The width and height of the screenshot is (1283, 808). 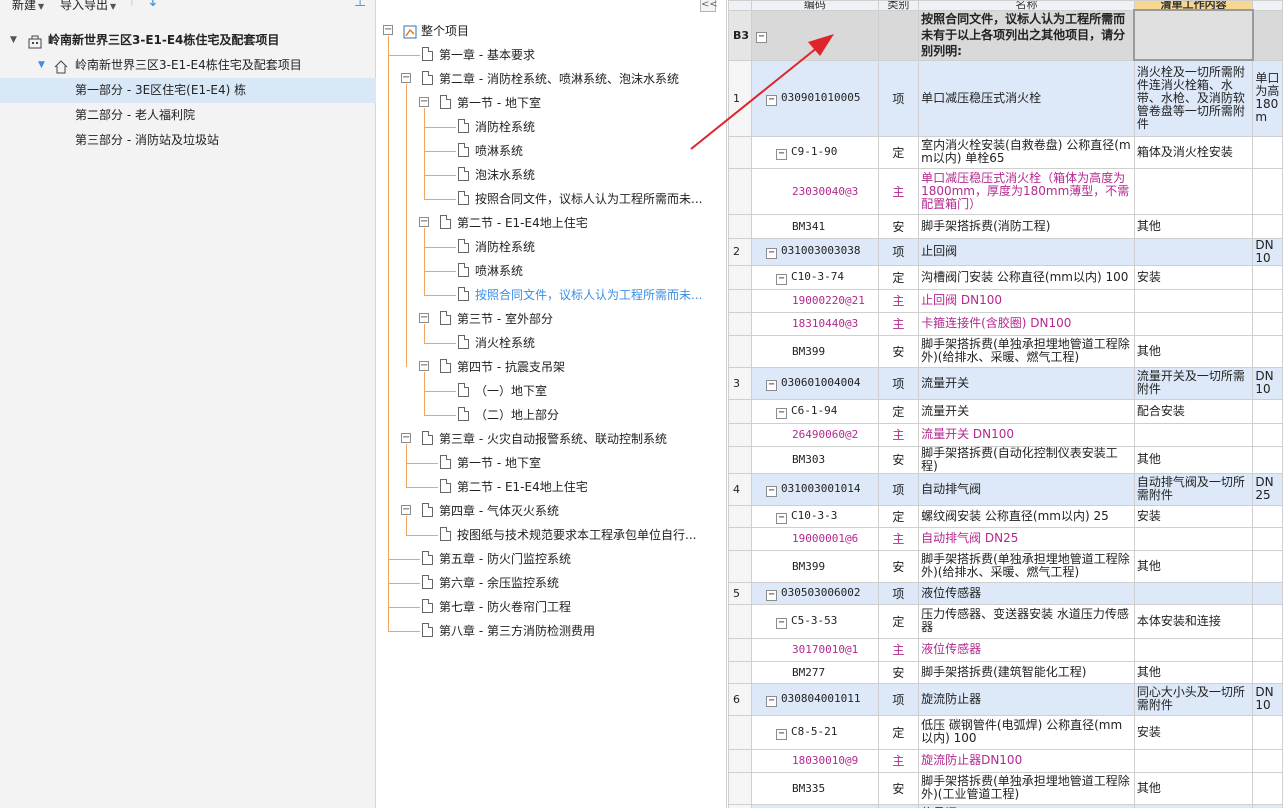 What do you see at coordinates (1193, 489) in the screenshot?
I see `work-content-cell: 自动排气阀及一切所需附件` at bounding box center [1193, 489].